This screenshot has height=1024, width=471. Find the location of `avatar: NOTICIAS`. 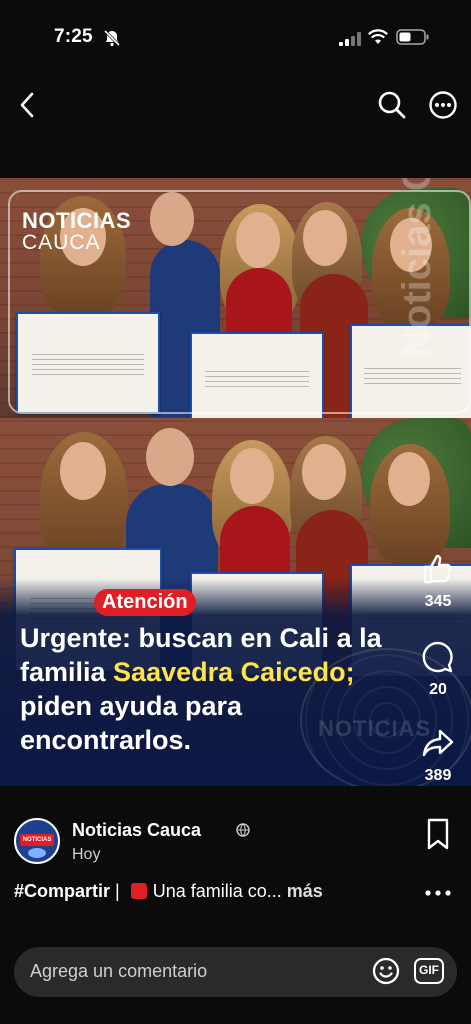

avatar: NOTICIAS is located at coordinates (37, 841).